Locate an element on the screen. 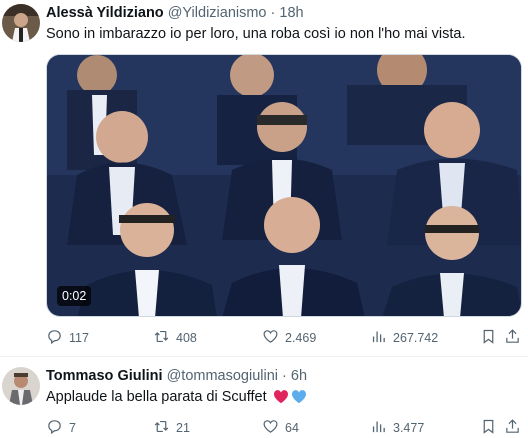 This screenshot has width=528, height=438. retweet-button: 21 is located at coordinates (171, 428).